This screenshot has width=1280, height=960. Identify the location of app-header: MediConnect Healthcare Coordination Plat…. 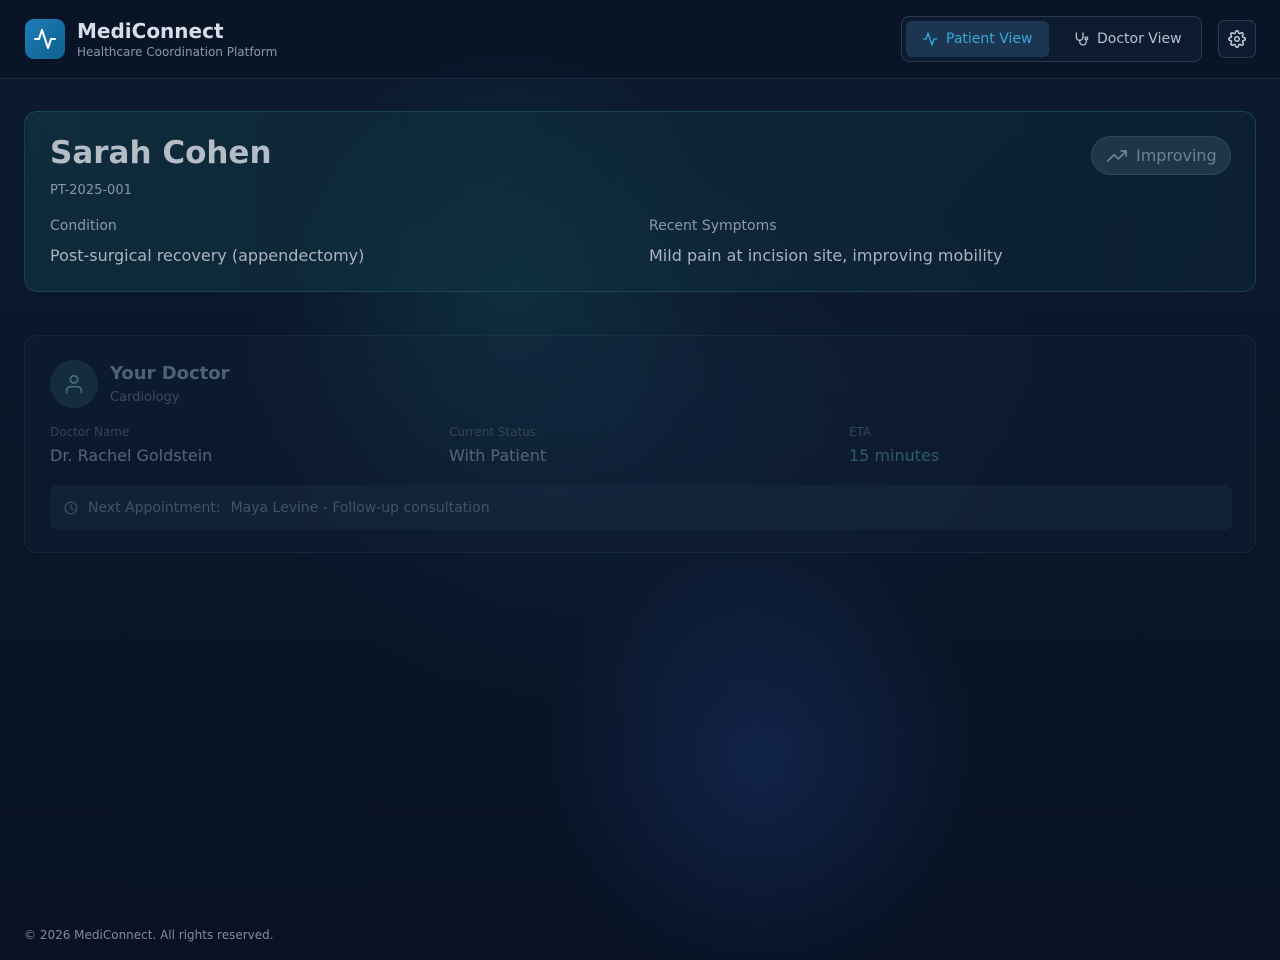
(640, 39).